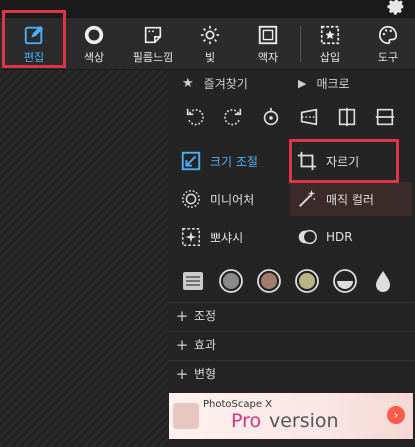 The image size is (415, 447). I want to click on section-adjust: + 조정, so click(291, 315).